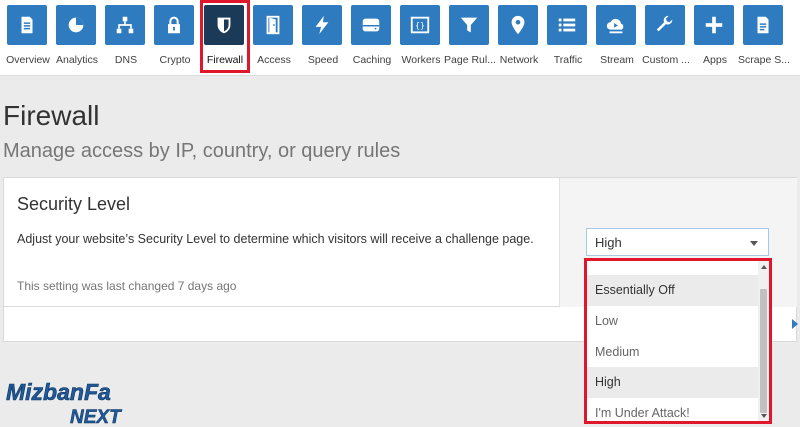 Image resolution: width=800 pixels, height=427 pixels. I want to click on lightning-icon, so click(322, 25).